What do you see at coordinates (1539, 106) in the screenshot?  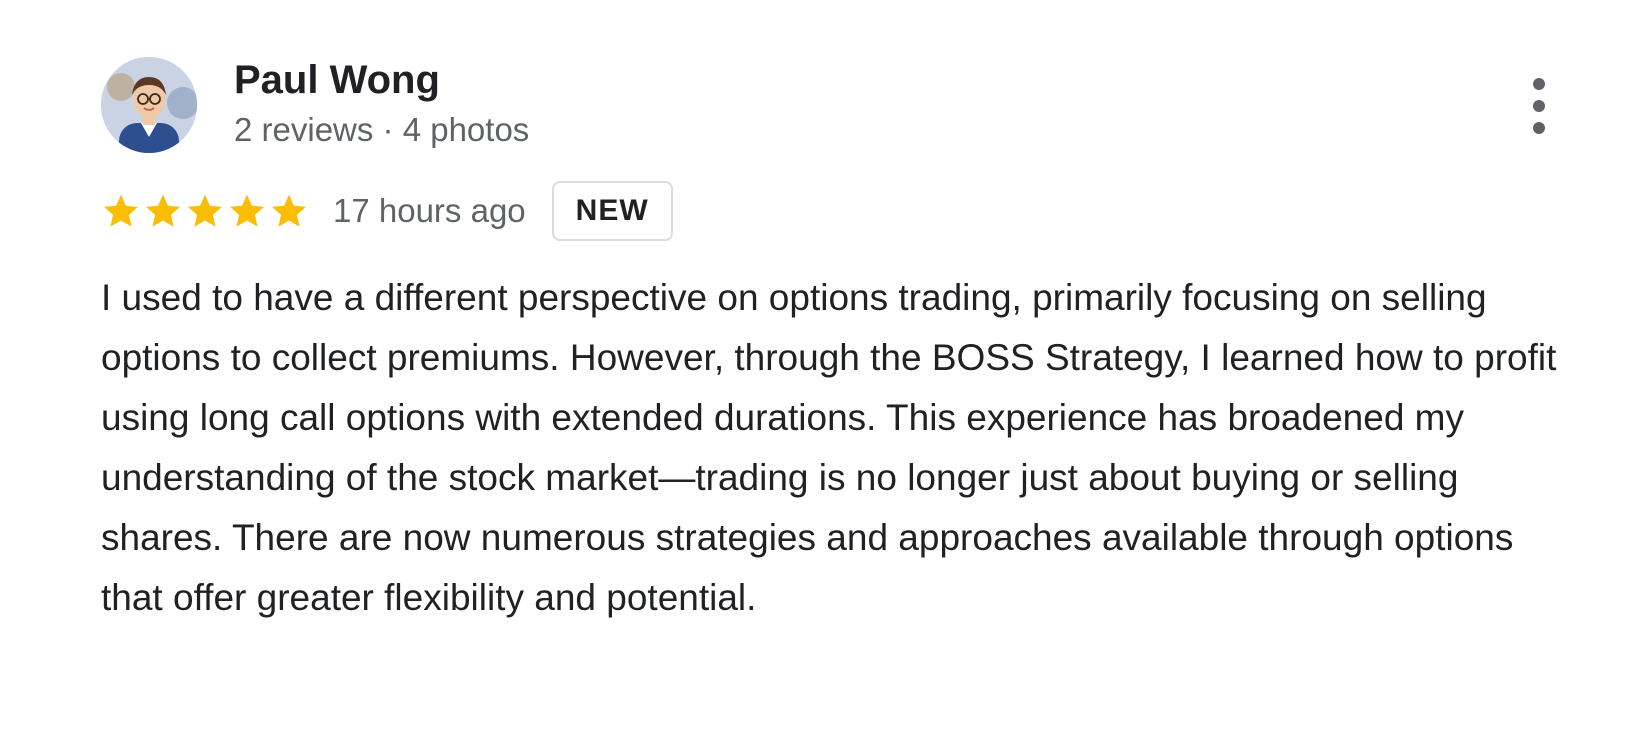 I see `more-options-button` at bounding box center [1539, 106].